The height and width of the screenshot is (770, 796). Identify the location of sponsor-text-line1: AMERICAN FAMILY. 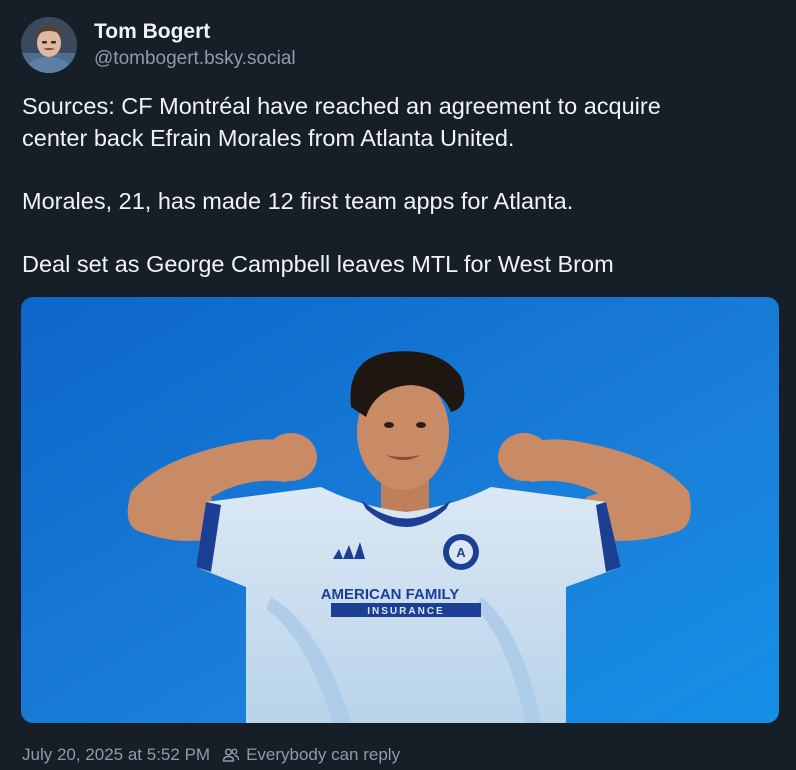
(390, 594).